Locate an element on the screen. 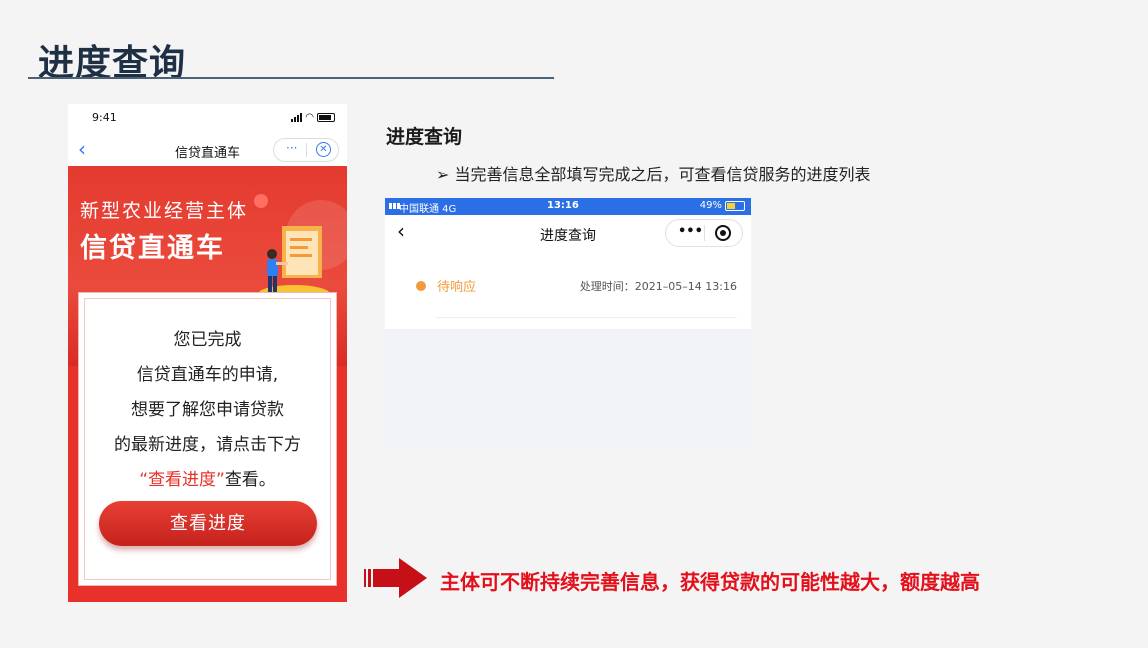 The height and width of the screenshot is (648, 1148). mini-program-capsule: ··· ✕ is located at coordinates (306, 150).